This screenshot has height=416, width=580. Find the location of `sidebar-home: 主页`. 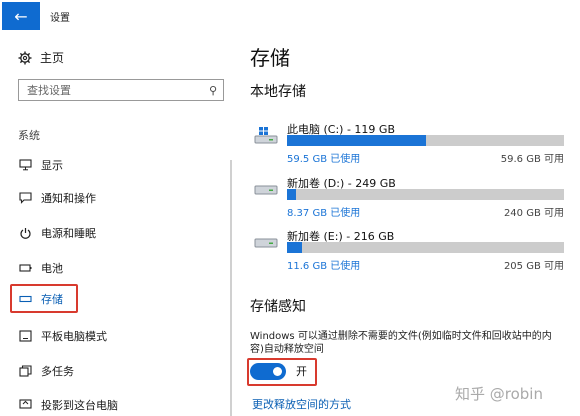

sidebar-home: 主页 is located at coordinates (41, 57).